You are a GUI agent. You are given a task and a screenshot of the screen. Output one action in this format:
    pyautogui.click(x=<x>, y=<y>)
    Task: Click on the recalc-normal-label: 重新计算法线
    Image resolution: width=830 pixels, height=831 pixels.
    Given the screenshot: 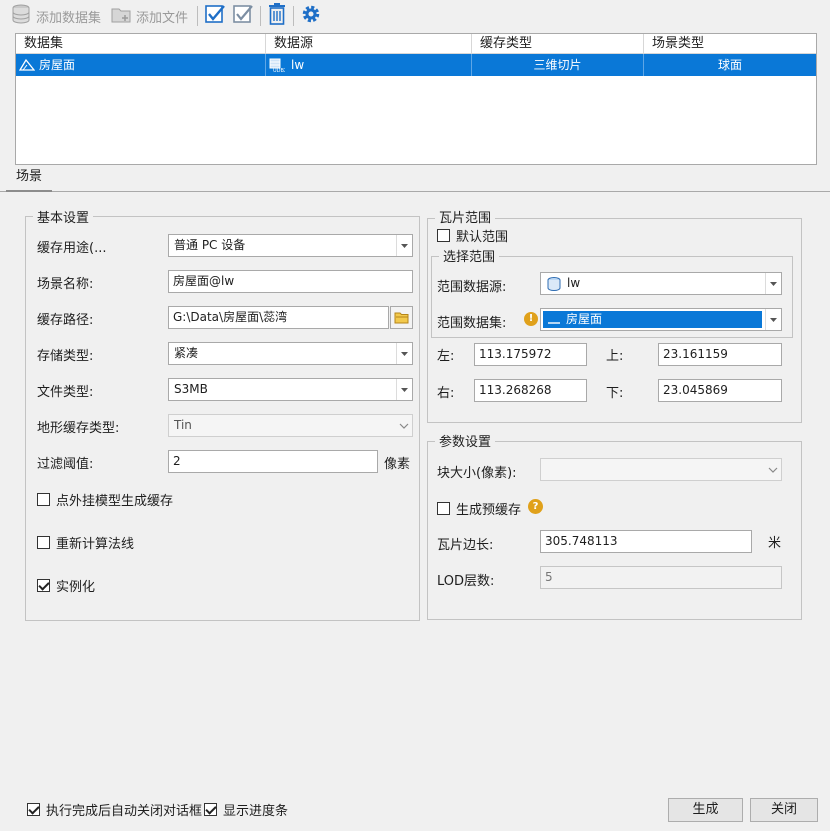 What is the action you would take?
    pyautogui.click(x=95, y=544)
    